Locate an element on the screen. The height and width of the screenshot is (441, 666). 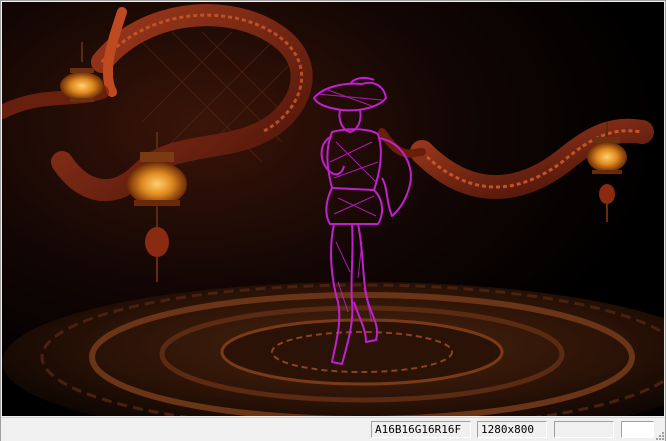
status-bar: A16B16G16R16F 1280x800 is located at coordinates (333, 429).